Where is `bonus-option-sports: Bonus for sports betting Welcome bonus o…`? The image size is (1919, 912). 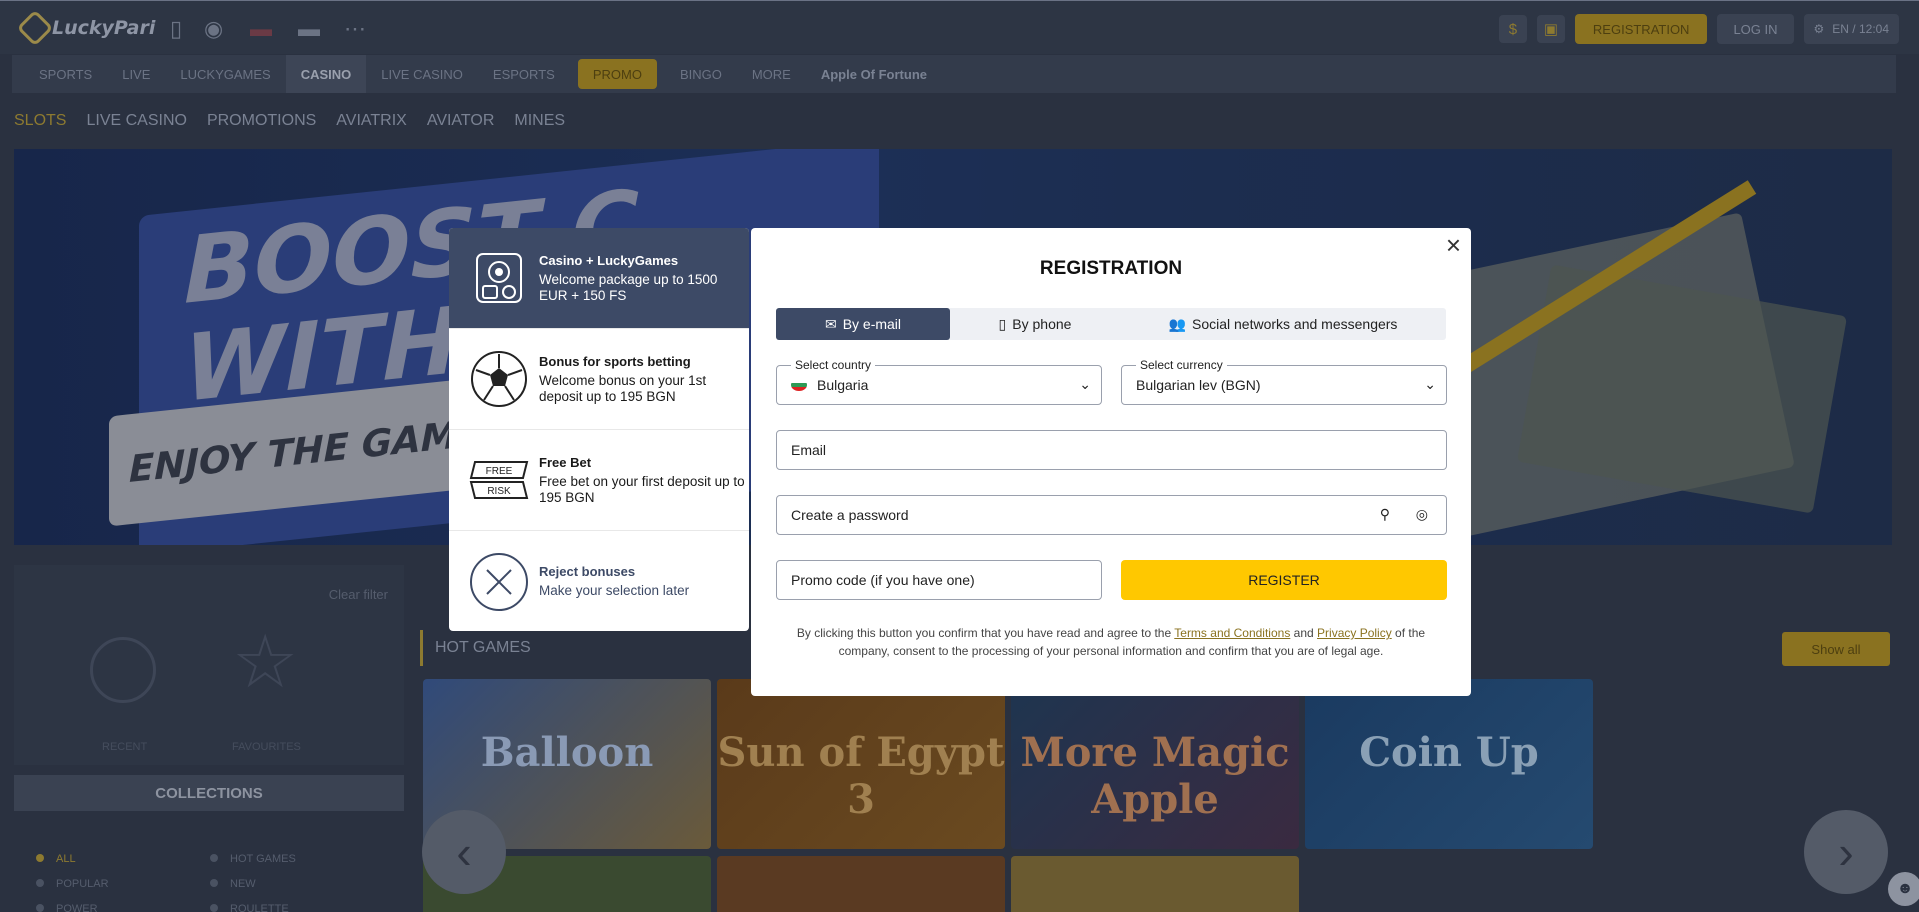 bonus-option-sports: Bonus for sports betting Welcome bonus o… is located at coordinates (599, 379).